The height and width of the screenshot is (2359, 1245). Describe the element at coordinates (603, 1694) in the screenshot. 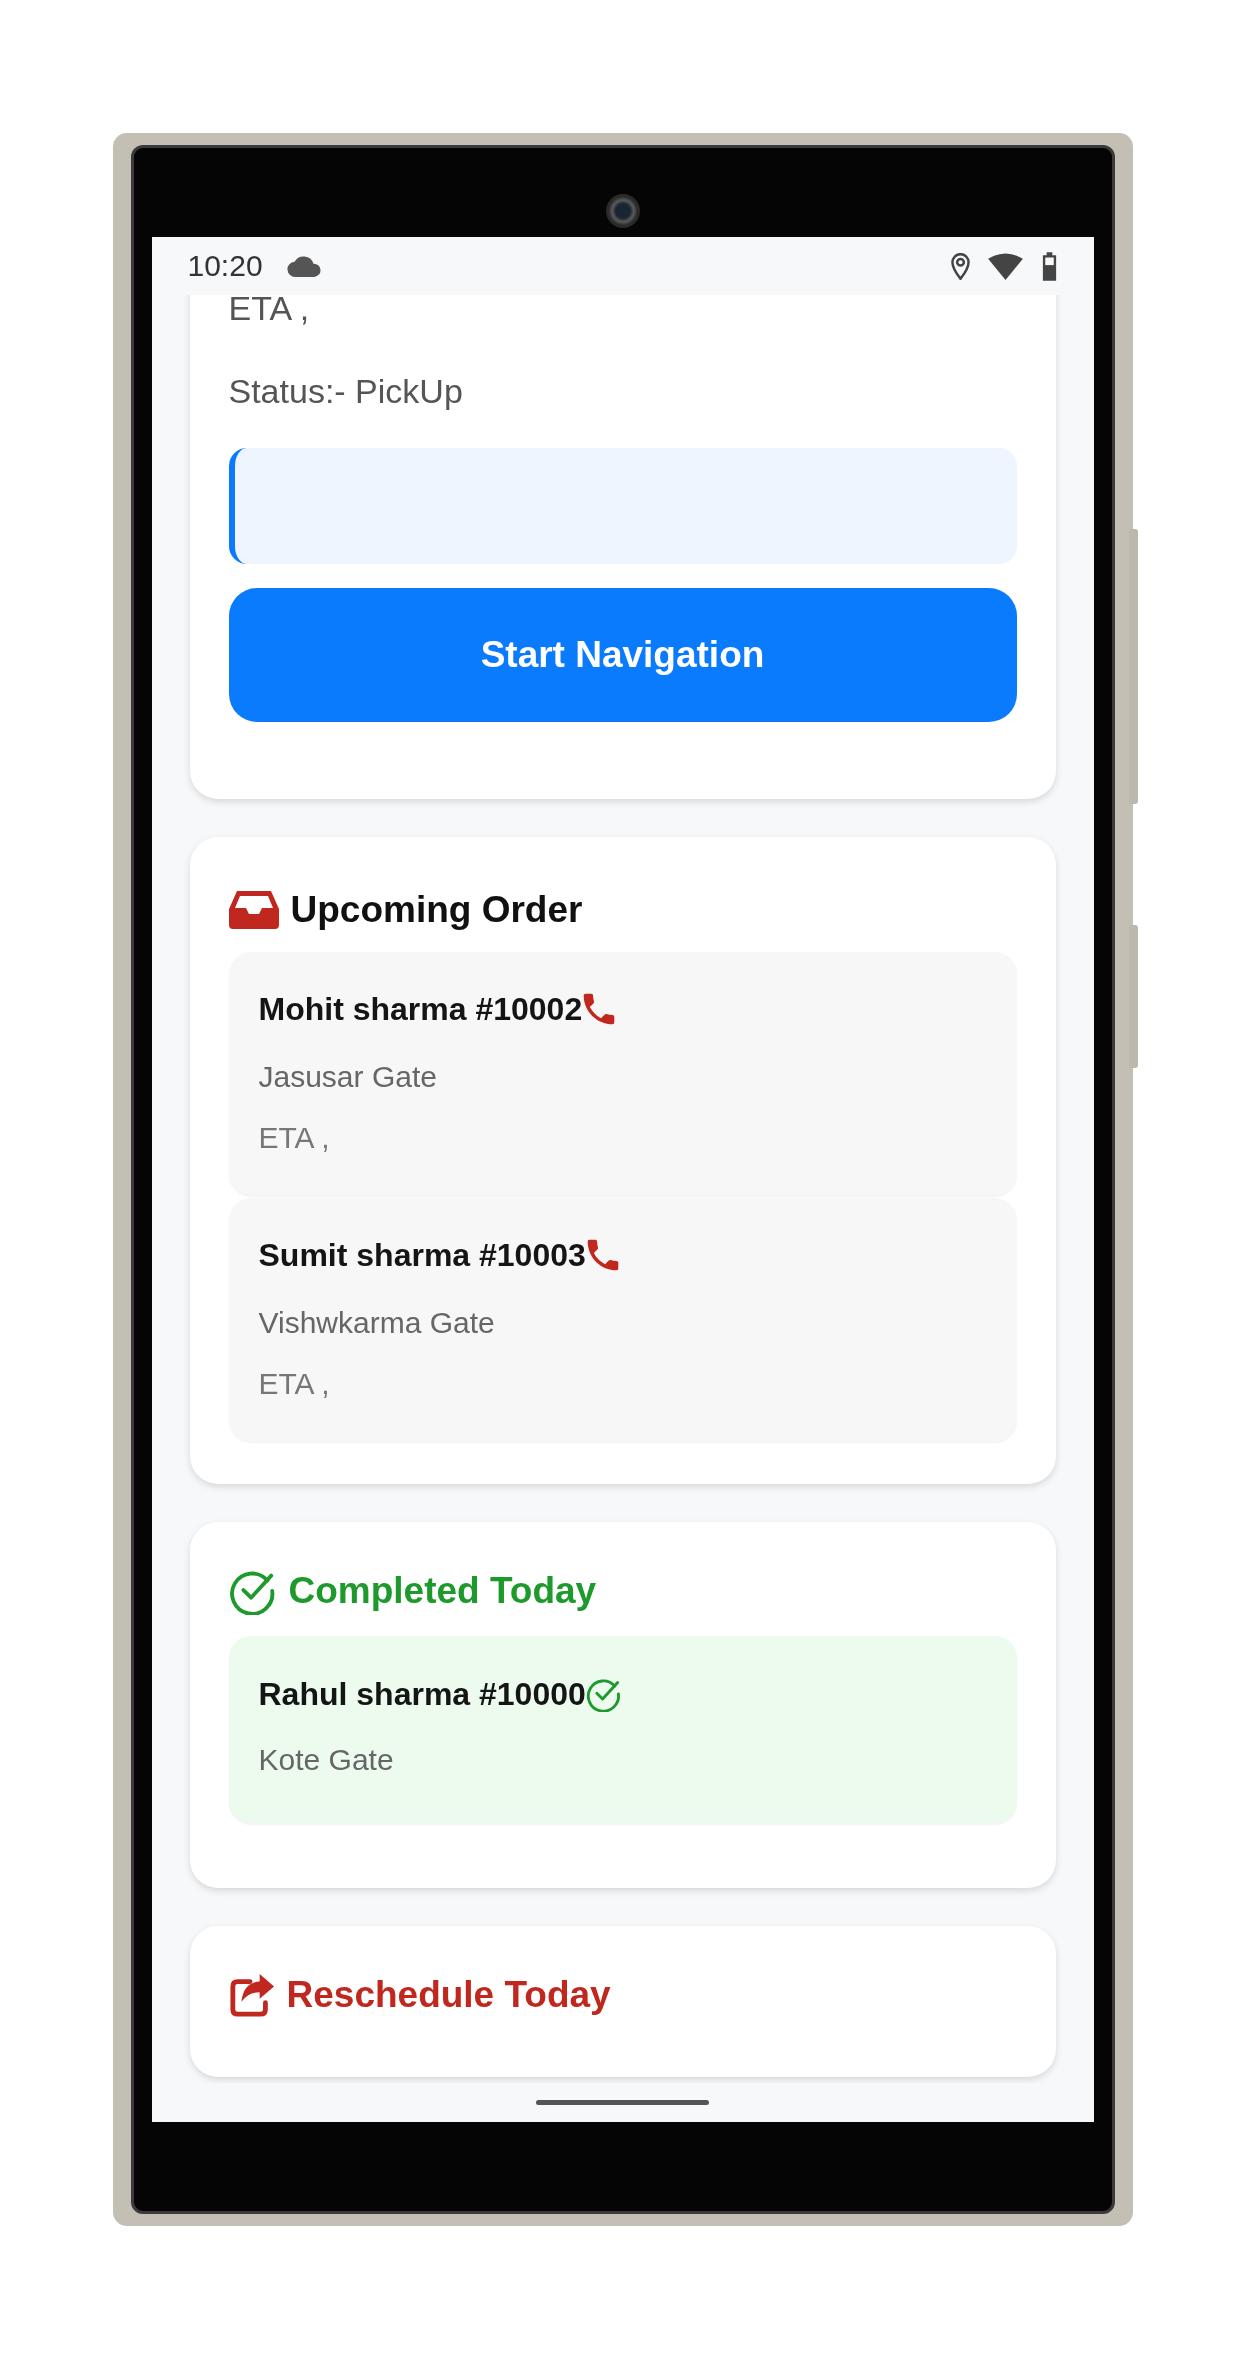

I see `check-circle-icon` at that location.